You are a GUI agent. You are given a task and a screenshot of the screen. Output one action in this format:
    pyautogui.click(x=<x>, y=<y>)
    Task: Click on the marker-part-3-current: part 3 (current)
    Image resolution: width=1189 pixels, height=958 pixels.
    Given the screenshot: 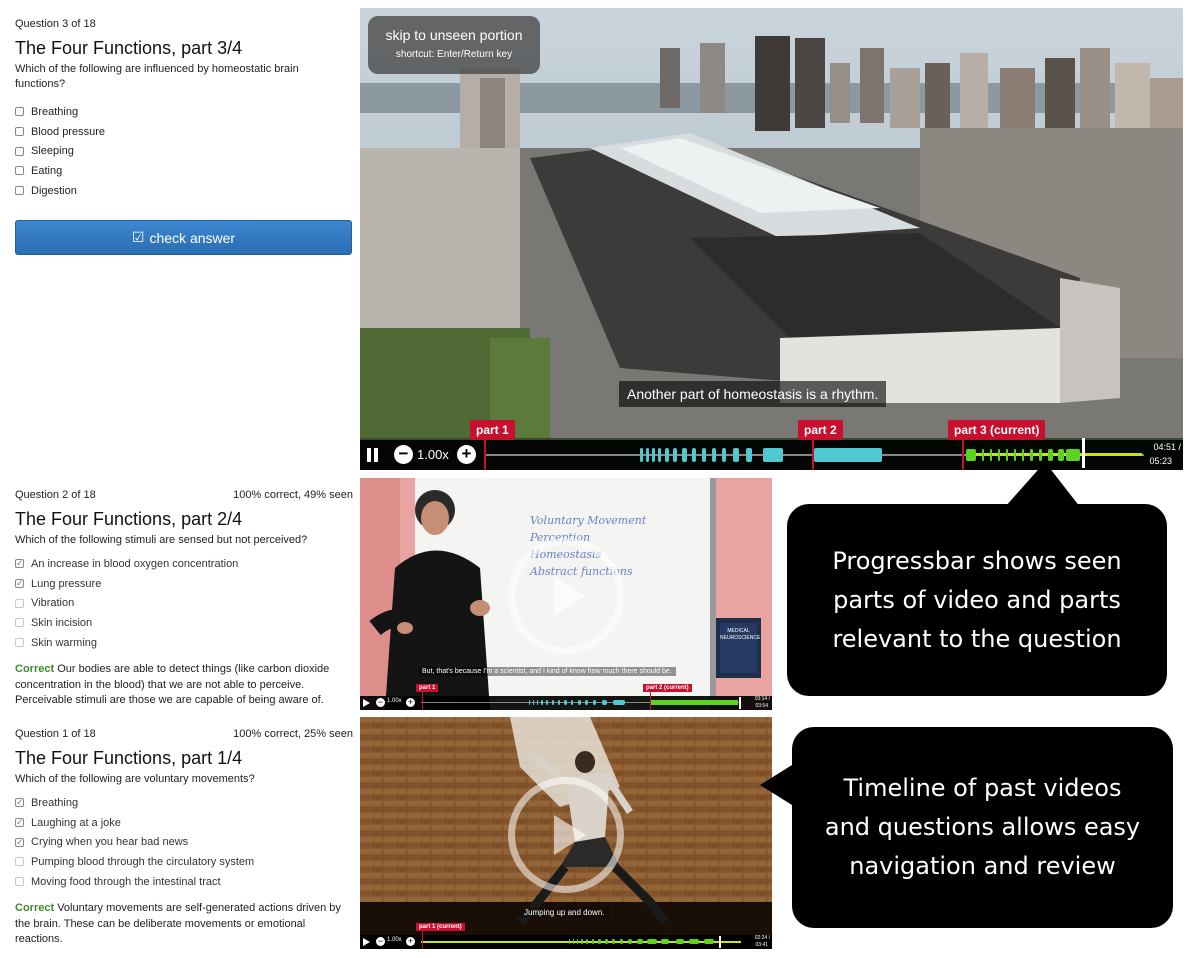 What is the action you would take?
    pyautogui.click(x=997, y=430)
    